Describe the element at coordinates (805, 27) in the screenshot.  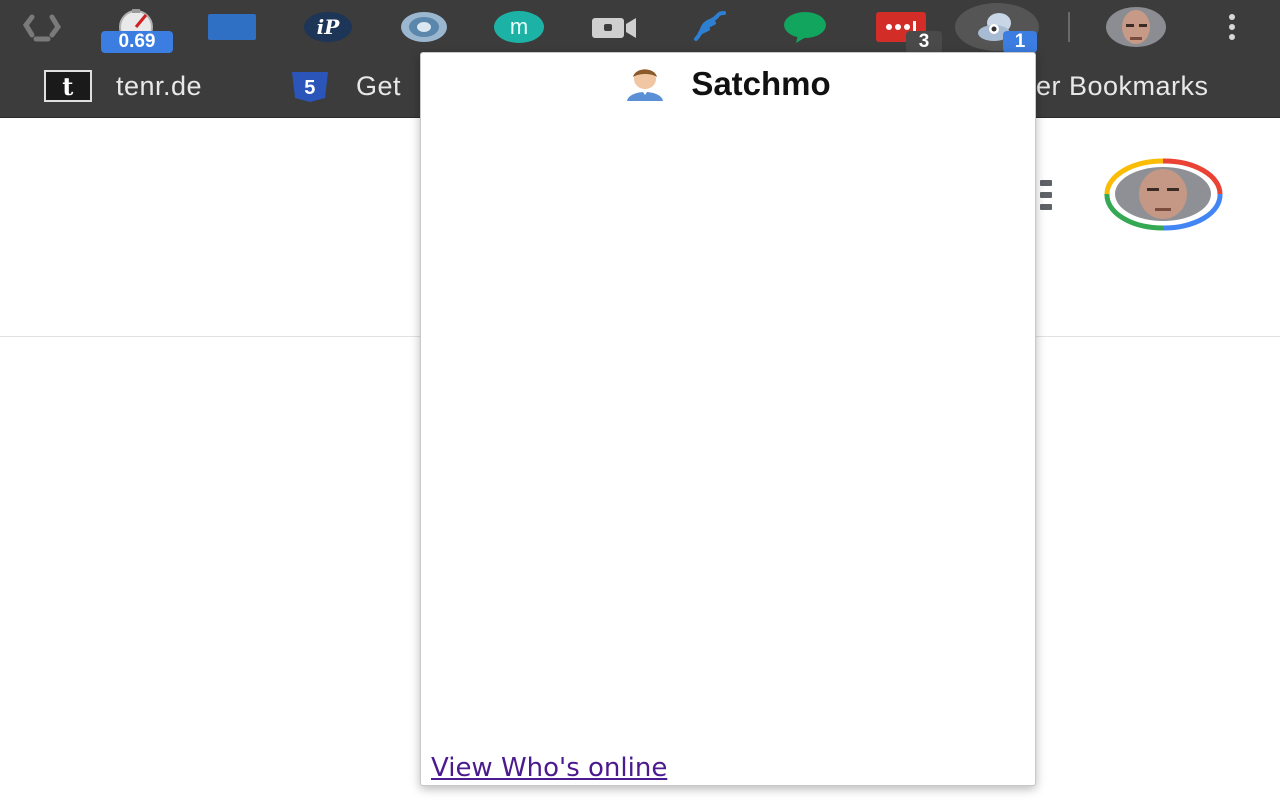
I see `chat-bubble-icon` at that location.